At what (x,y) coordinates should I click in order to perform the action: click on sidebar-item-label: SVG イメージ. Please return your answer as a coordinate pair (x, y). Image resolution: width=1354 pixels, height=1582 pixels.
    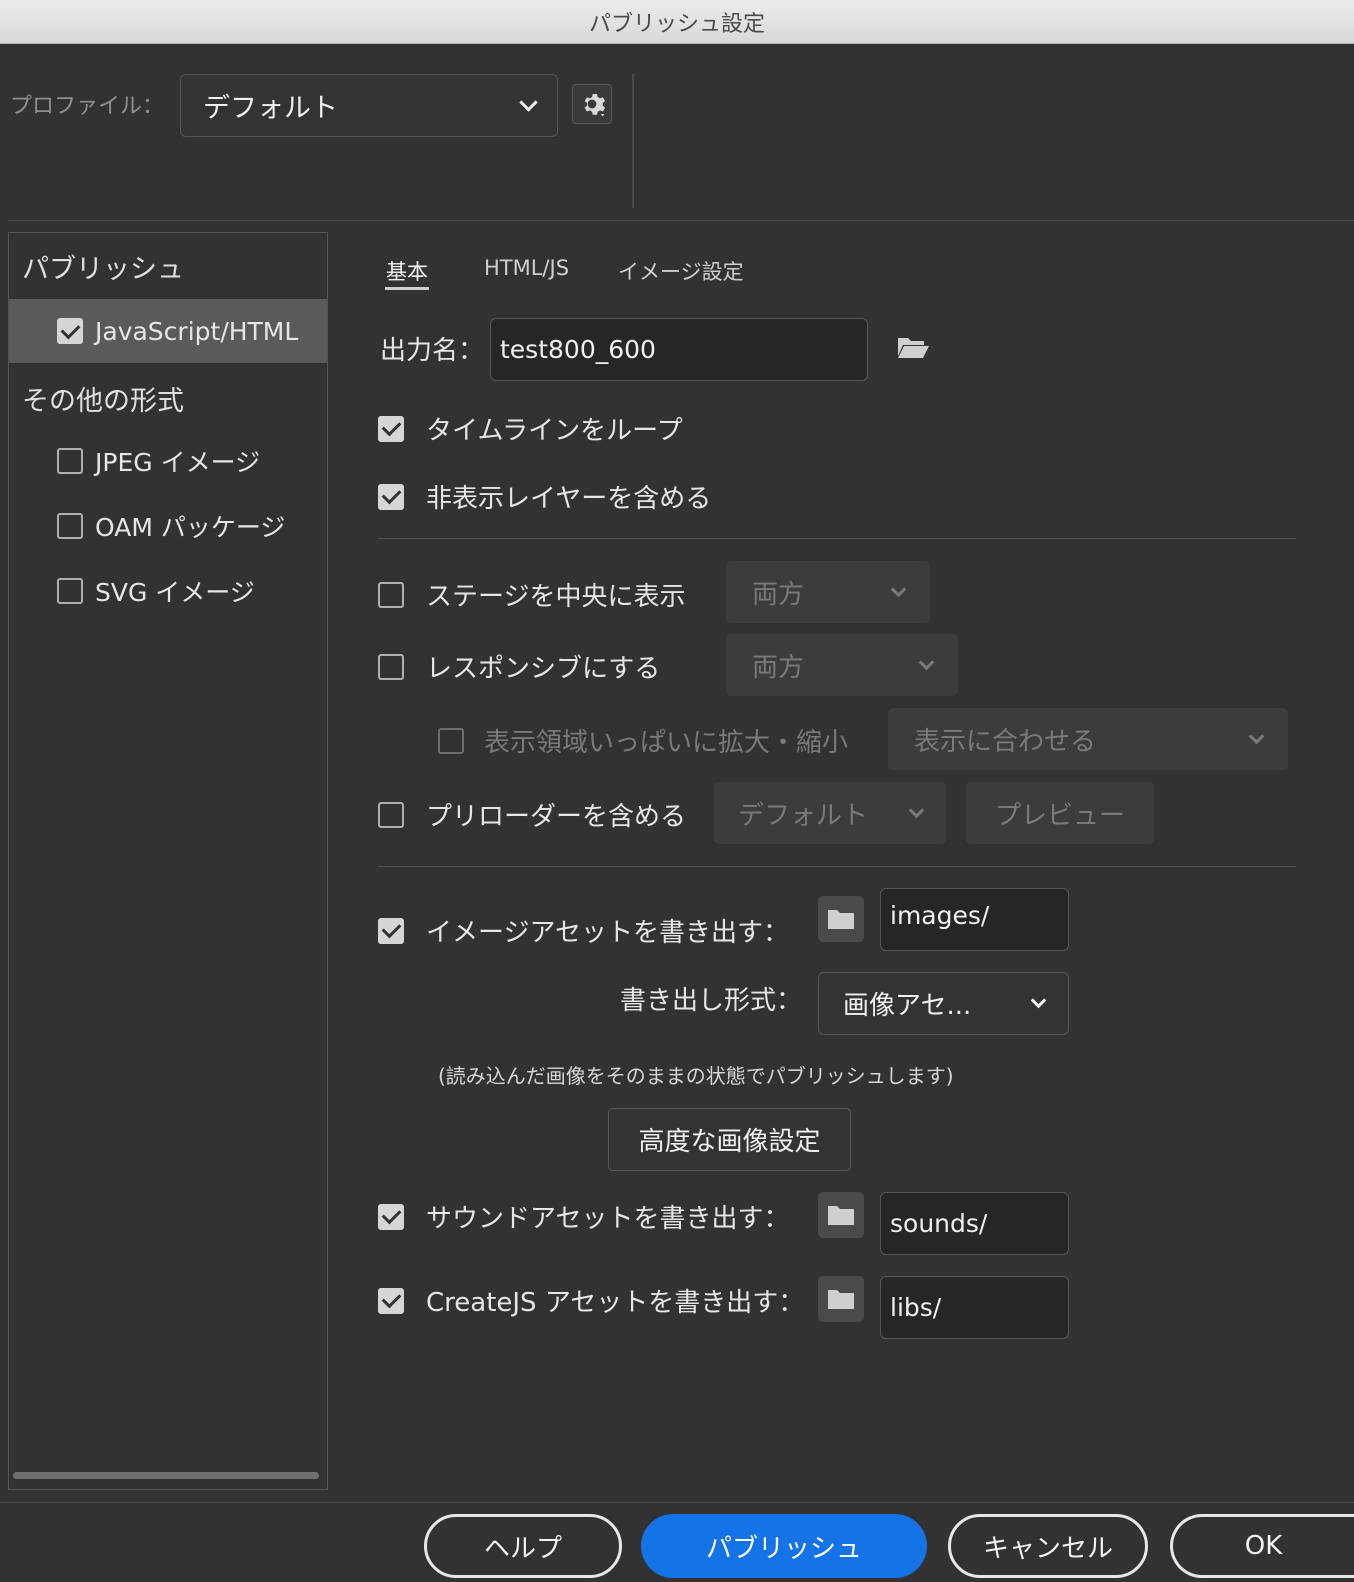
    Looking at the image, I should click on (175, 592).